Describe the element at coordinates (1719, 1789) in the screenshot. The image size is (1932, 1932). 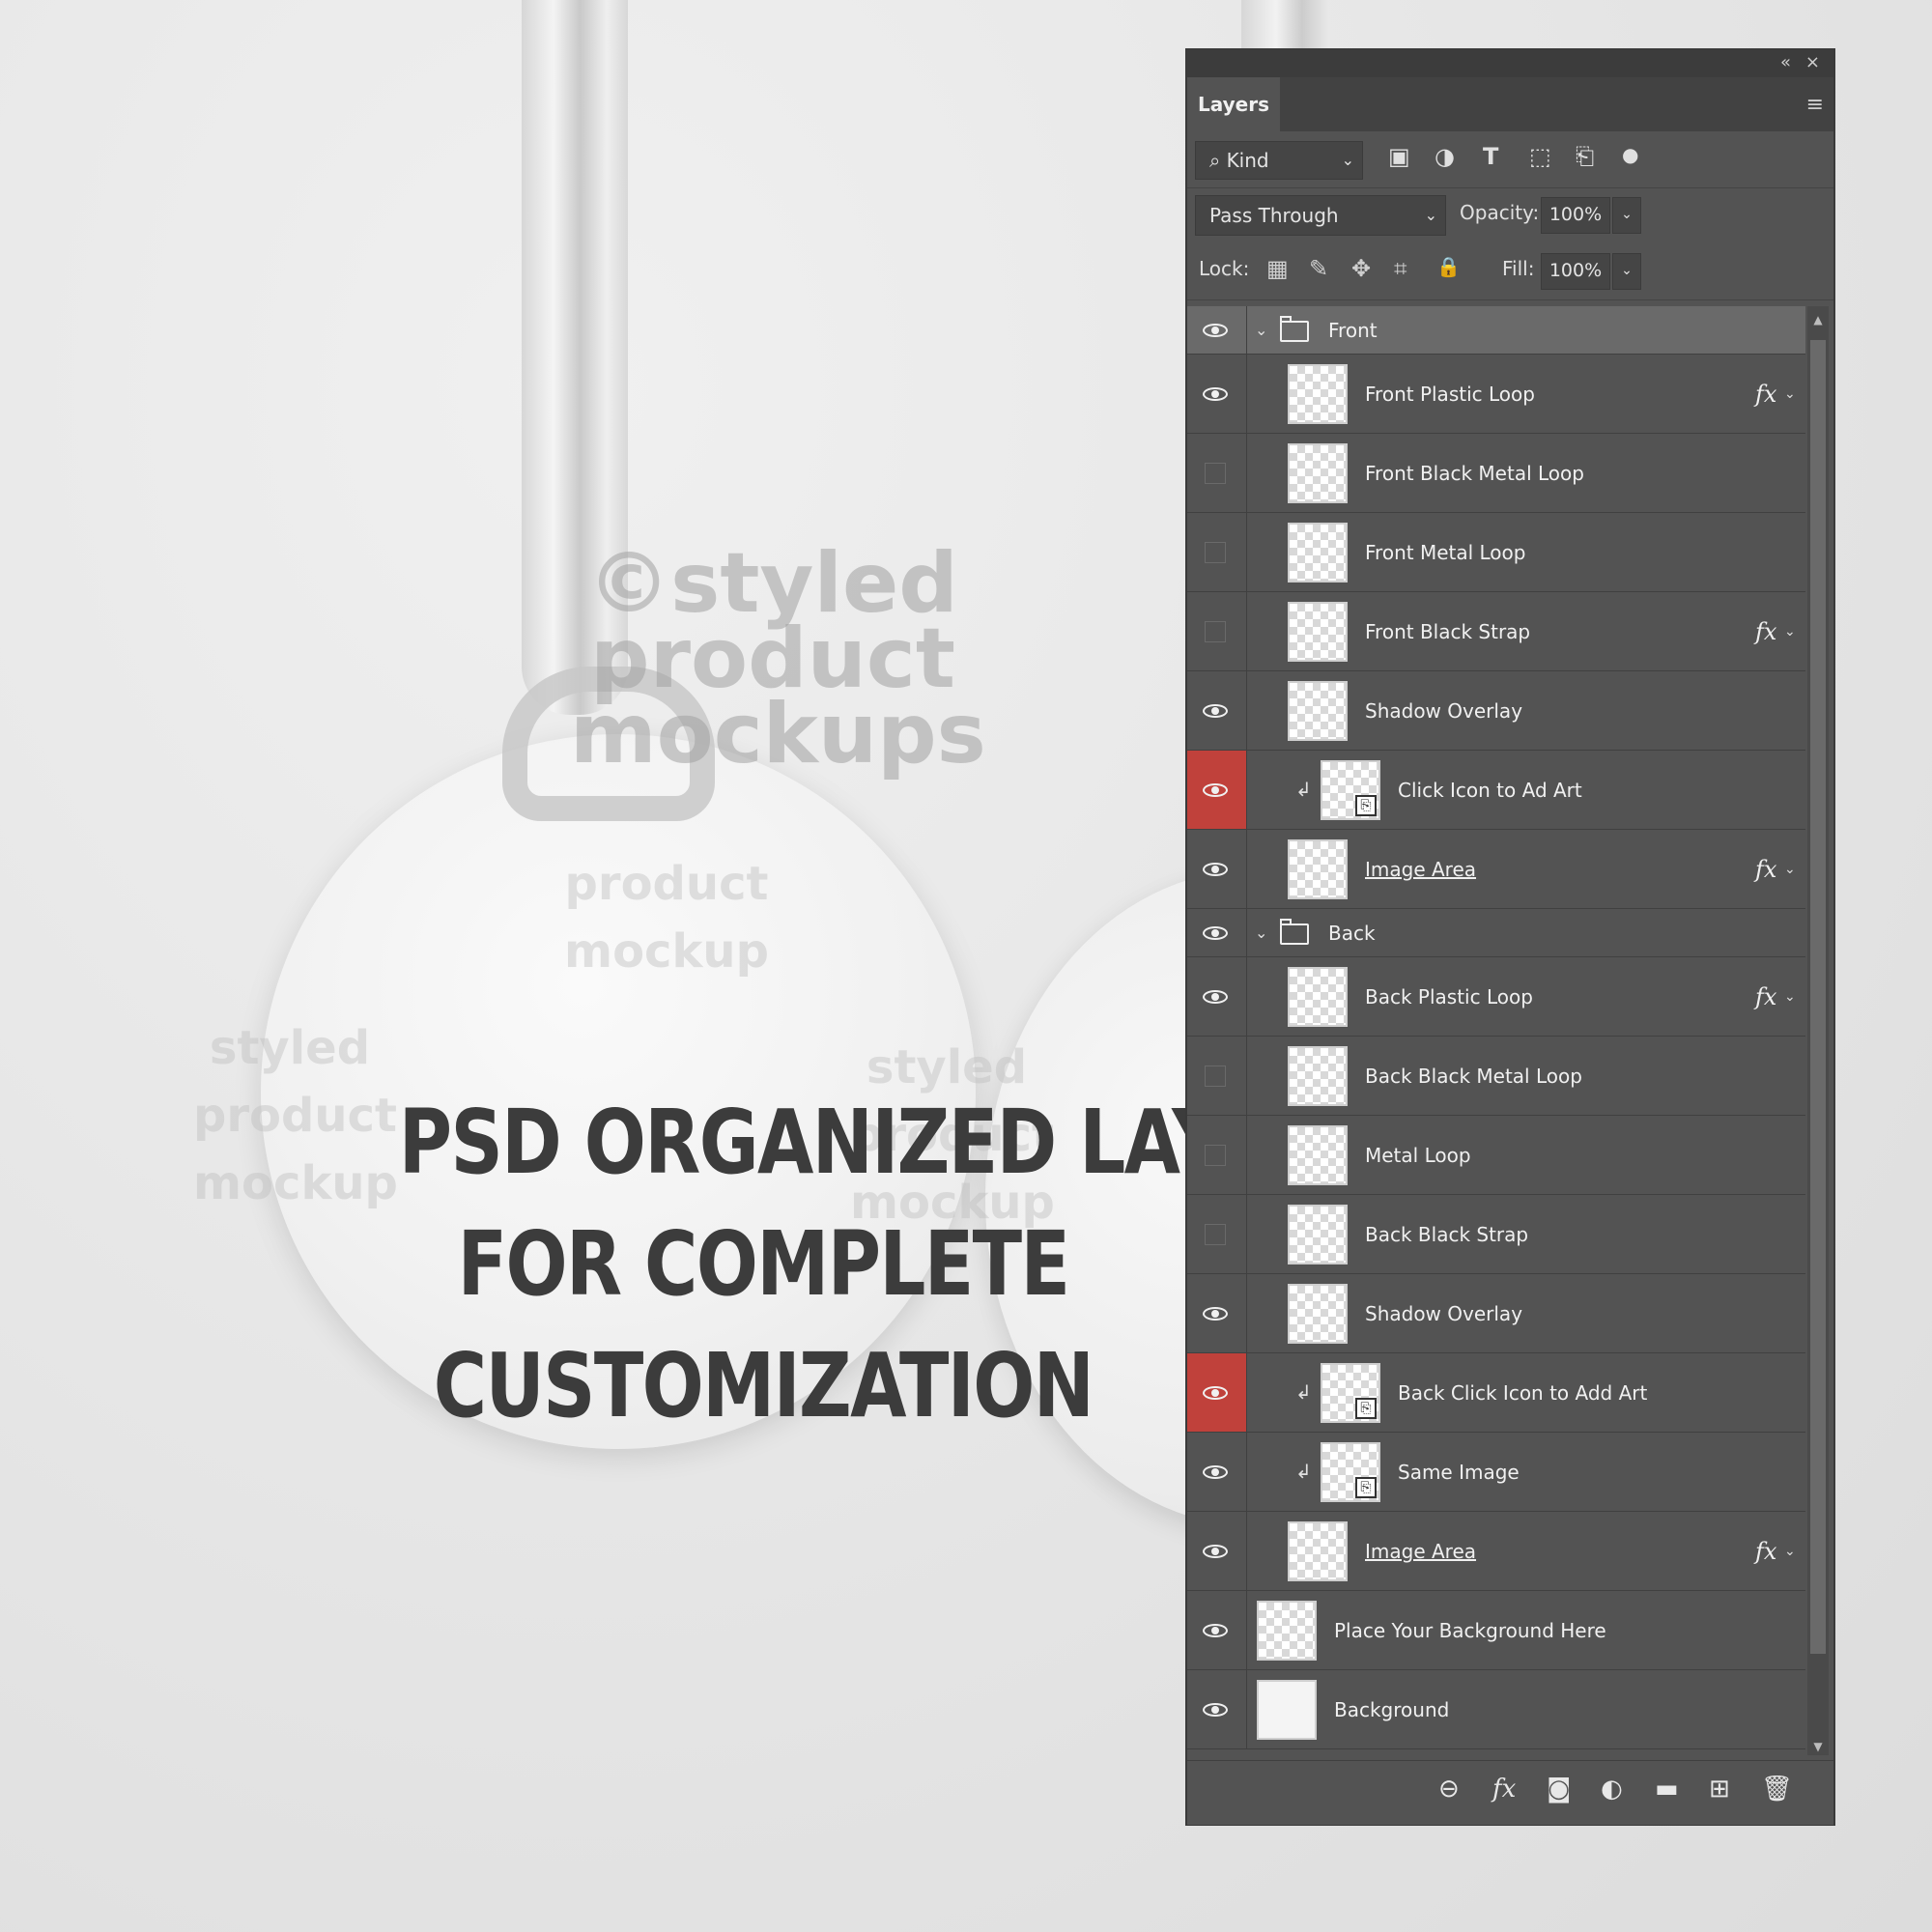
I see `new-layer-icon: ⊞` at that location.